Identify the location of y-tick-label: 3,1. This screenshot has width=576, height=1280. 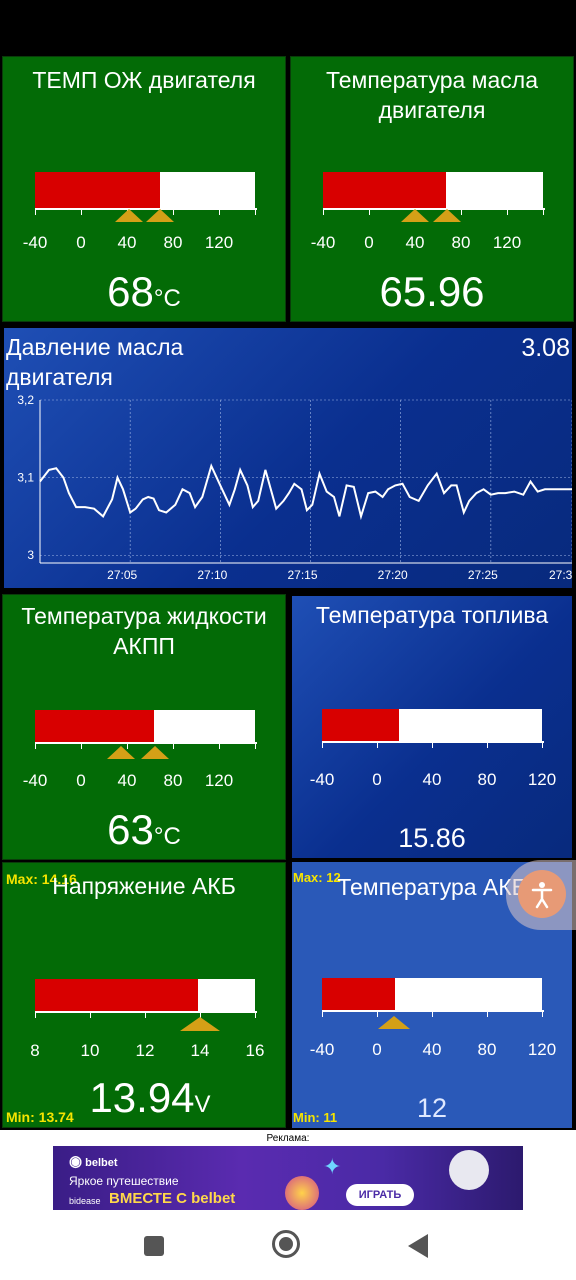
(25, 478).